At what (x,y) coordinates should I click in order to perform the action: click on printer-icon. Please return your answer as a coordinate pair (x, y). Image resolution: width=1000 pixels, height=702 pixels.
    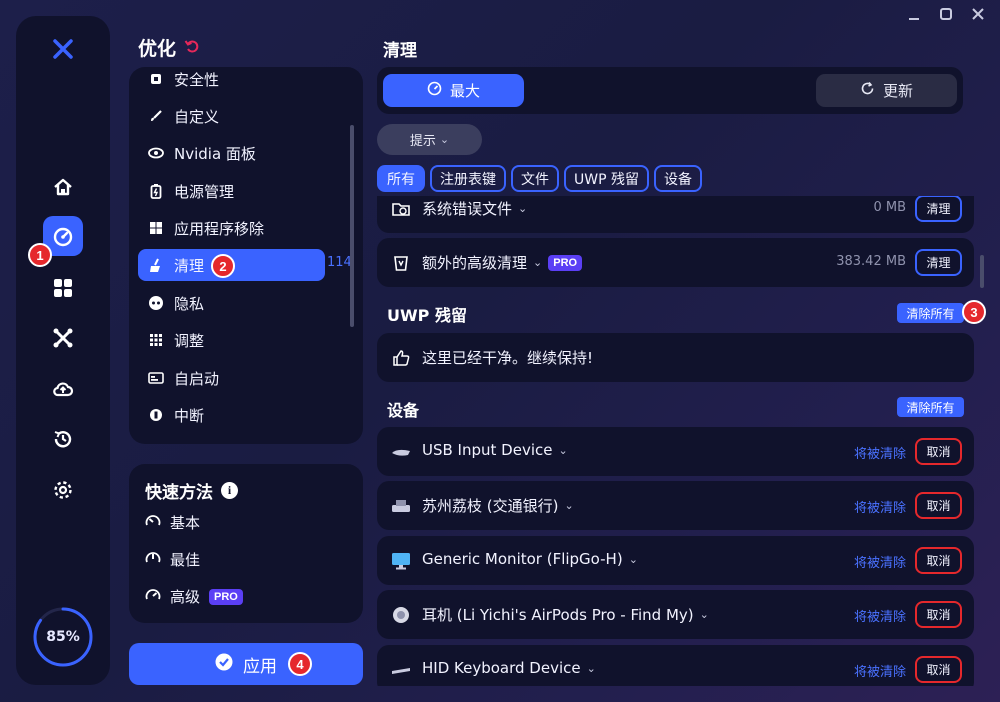
    Looking at the image, I should click on (401, 506).